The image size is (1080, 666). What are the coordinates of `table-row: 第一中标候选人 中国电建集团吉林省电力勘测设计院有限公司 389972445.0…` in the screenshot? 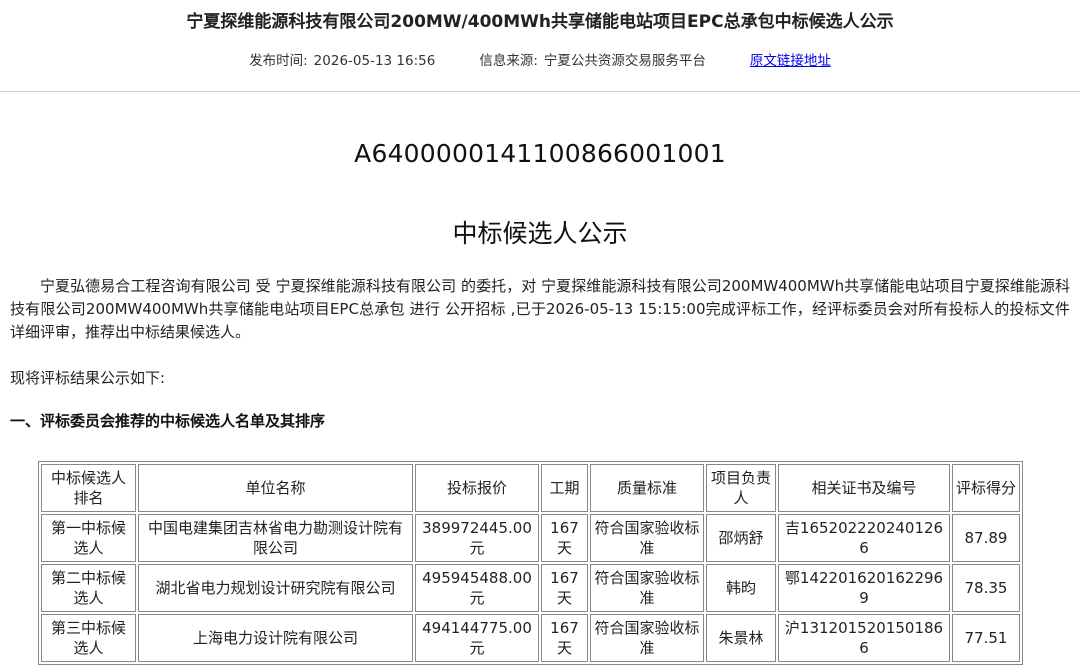 It's located at (530, 538).